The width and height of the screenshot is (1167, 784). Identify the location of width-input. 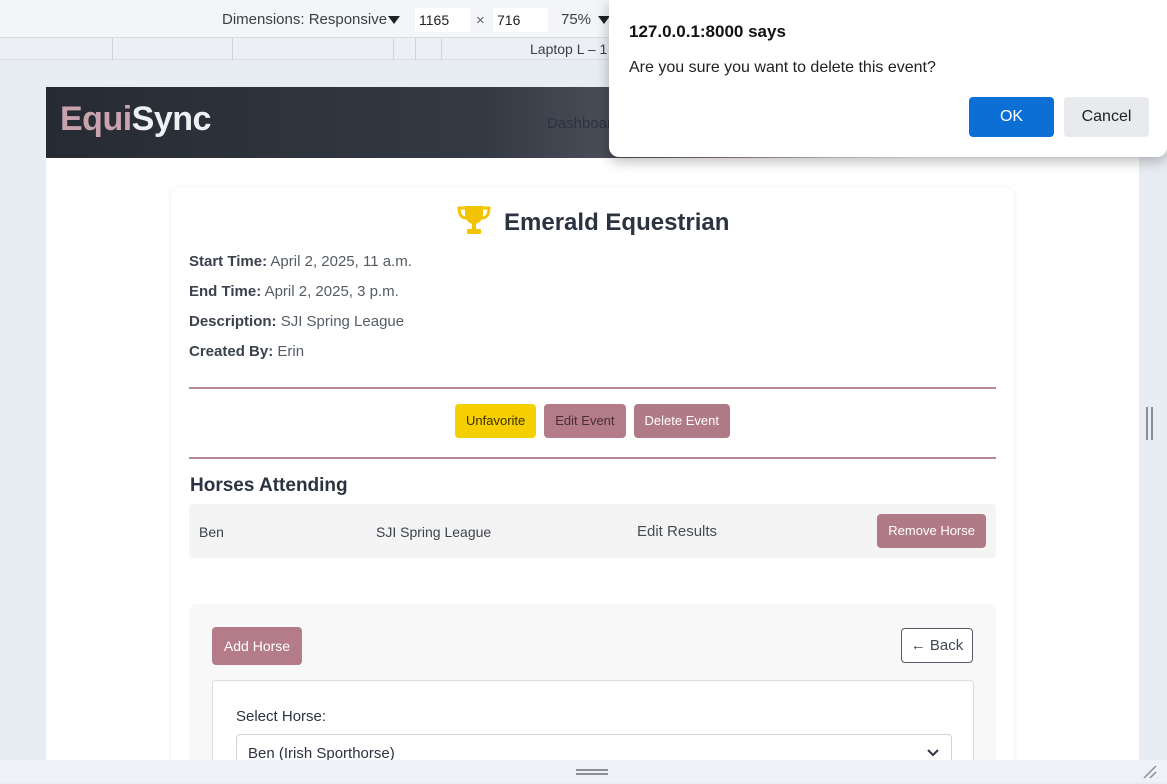
(442, 20).